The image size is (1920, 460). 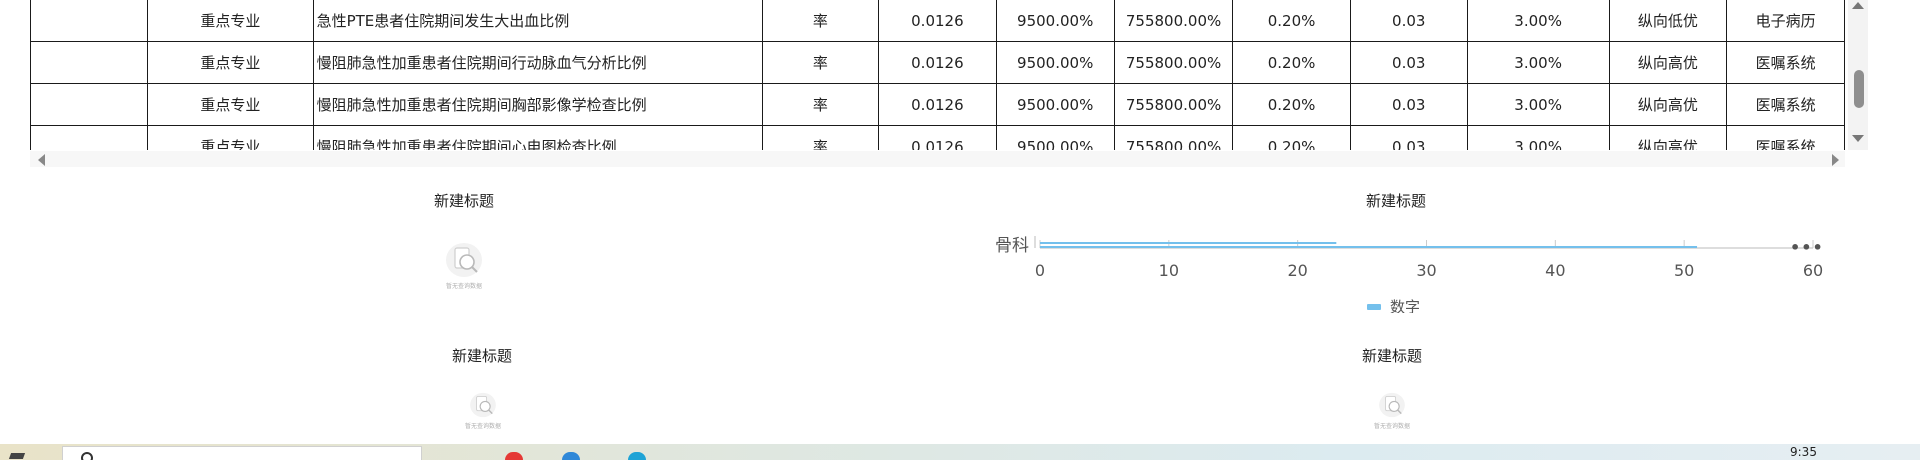 What do you see at coordinates (637, 456) in the screenshot?
I see `app-icon-cyan` at bounding box center [637, 456].